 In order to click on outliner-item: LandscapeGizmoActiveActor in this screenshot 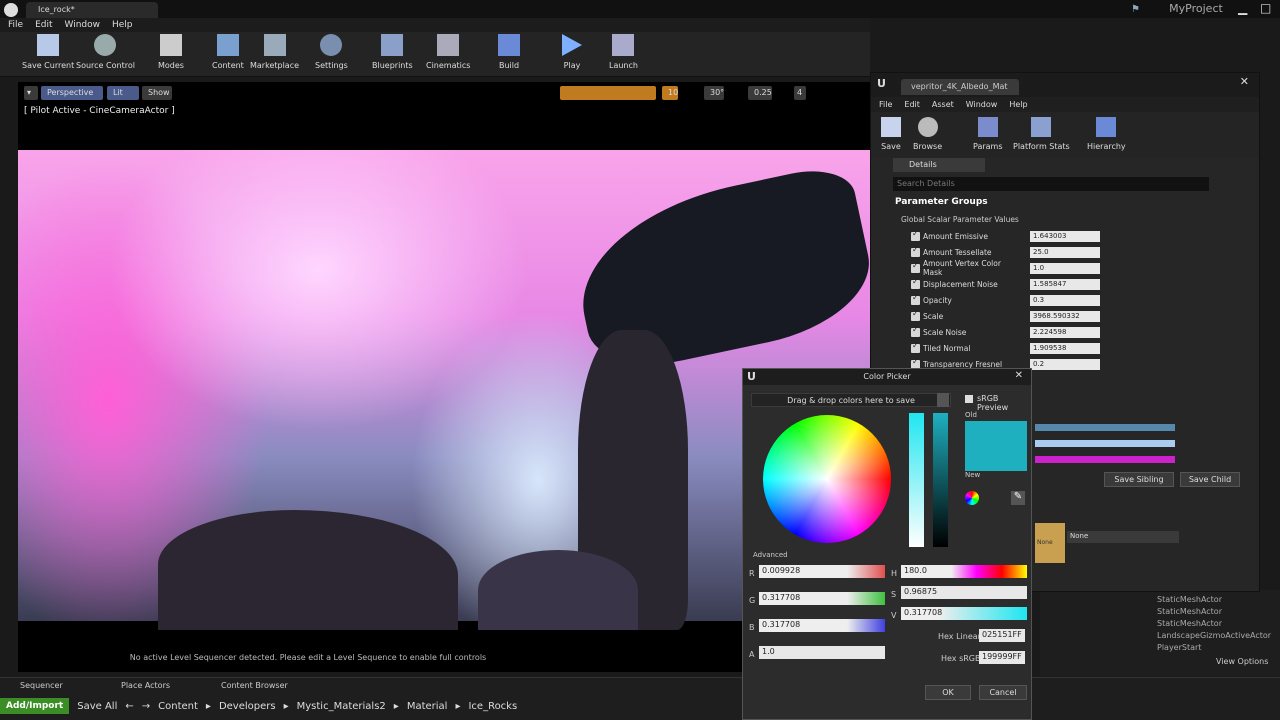, I will do `click(1214, 636)`.